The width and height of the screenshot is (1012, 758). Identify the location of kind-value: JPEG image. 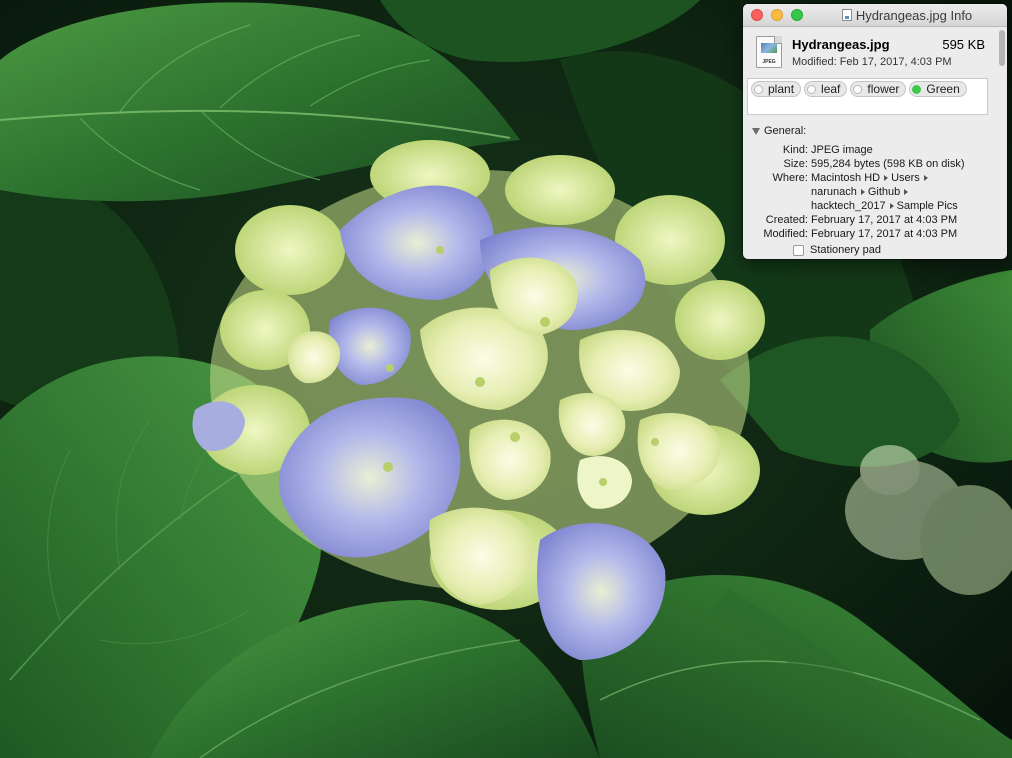
(842, 150).